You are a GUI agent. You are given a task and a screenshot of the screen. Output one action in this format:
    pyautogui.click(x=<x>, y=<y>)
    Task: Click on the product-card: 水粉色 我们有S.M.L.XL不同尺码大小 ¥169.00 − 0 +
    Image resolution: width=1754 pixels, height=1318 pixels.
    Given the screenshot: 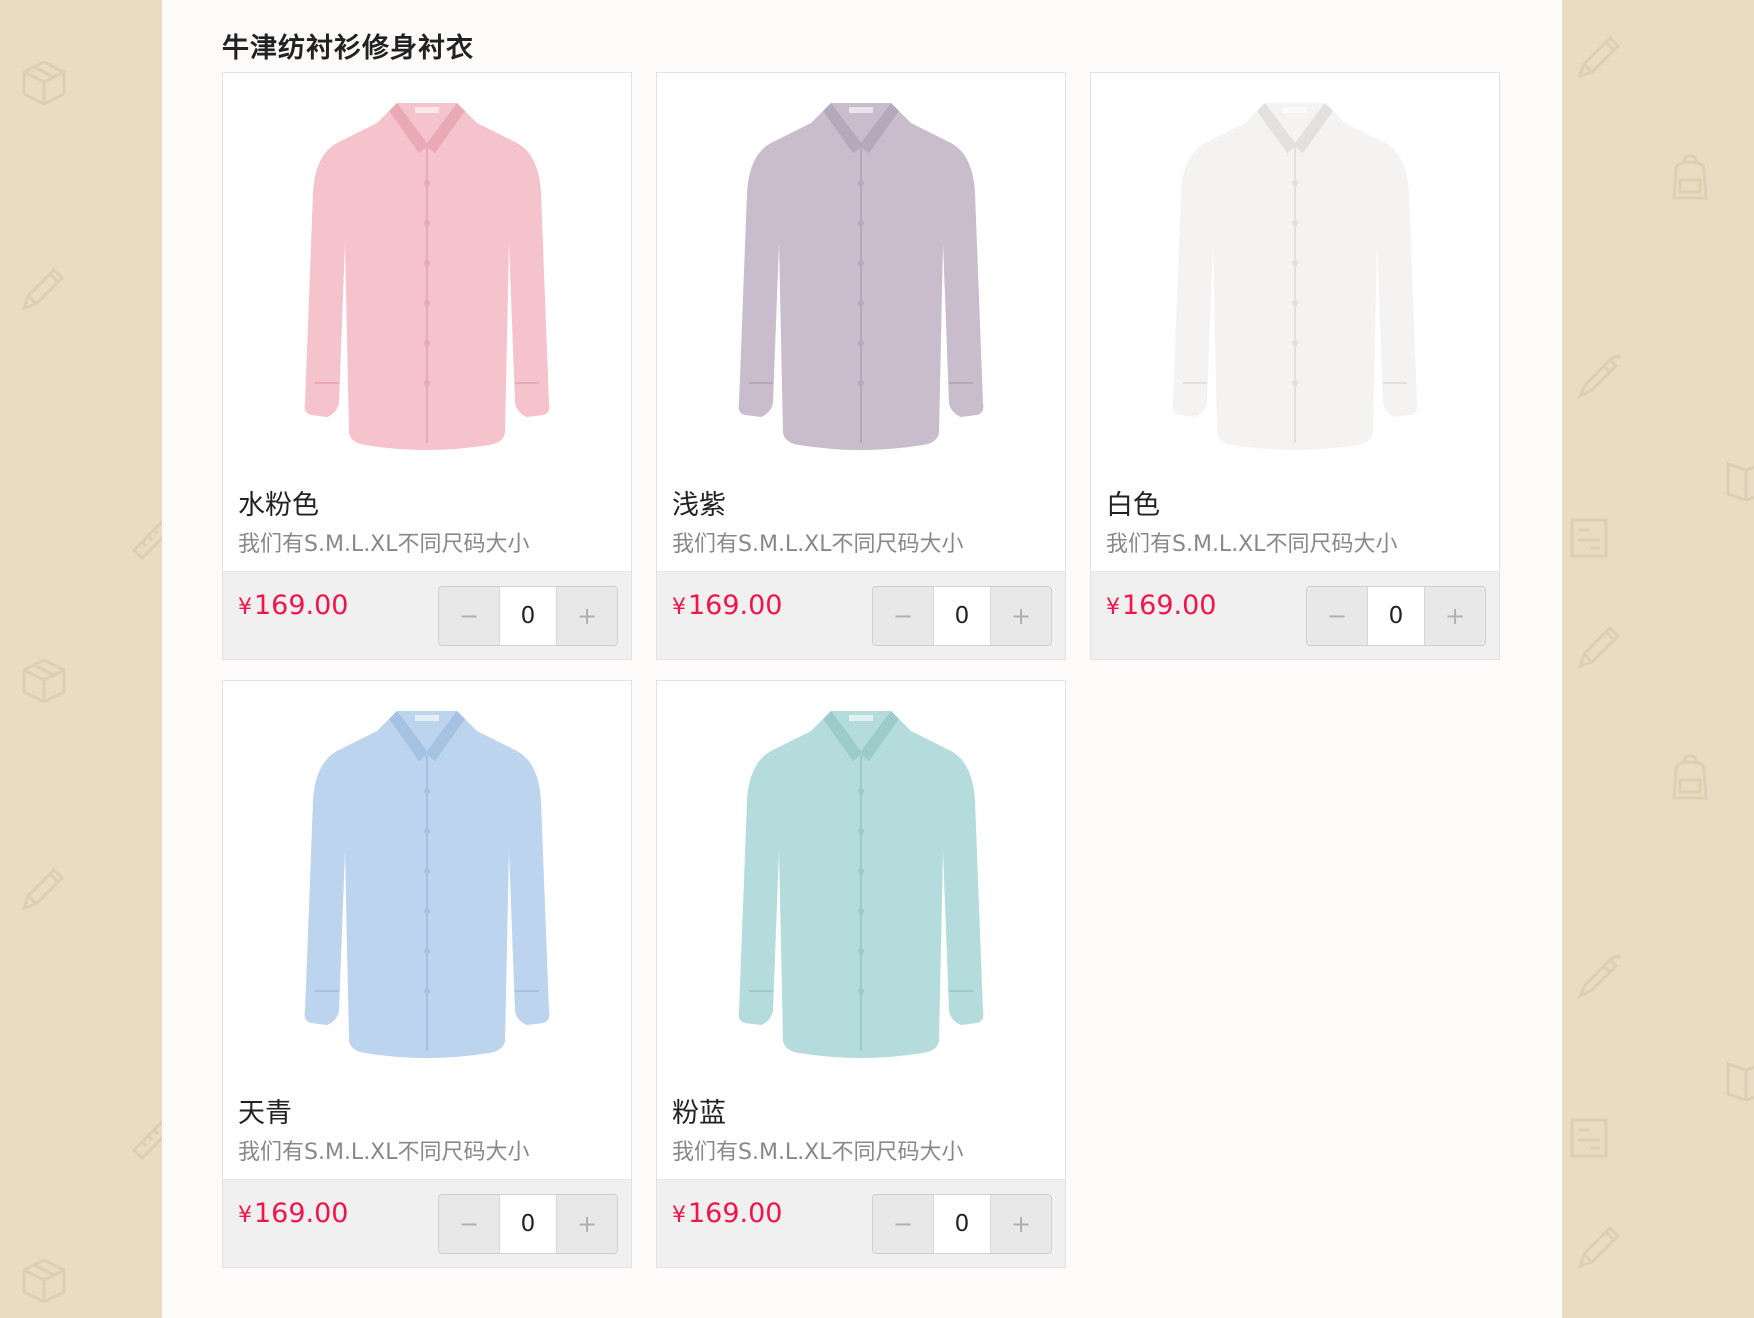 What is the action you would take?
    pyautogui.click(x=427, y=366)
    